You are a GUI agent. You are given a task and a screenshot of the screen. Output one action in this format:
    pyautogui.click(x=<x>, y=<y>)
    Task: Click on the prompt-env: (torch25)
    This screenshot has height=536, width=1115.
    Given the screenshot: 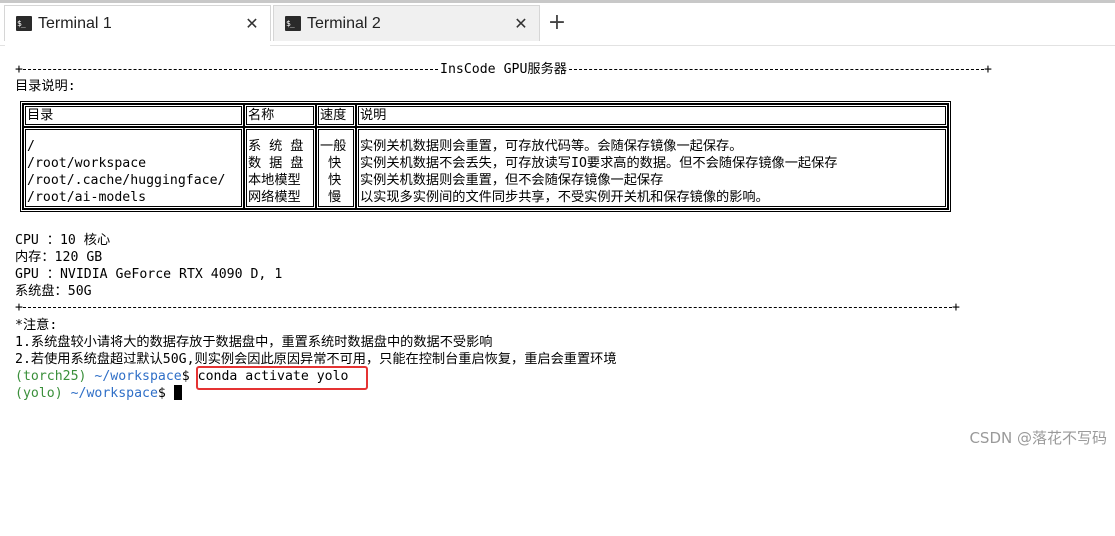 What is the action you would take?
    pyautogui.click(x=51, y=376)
    